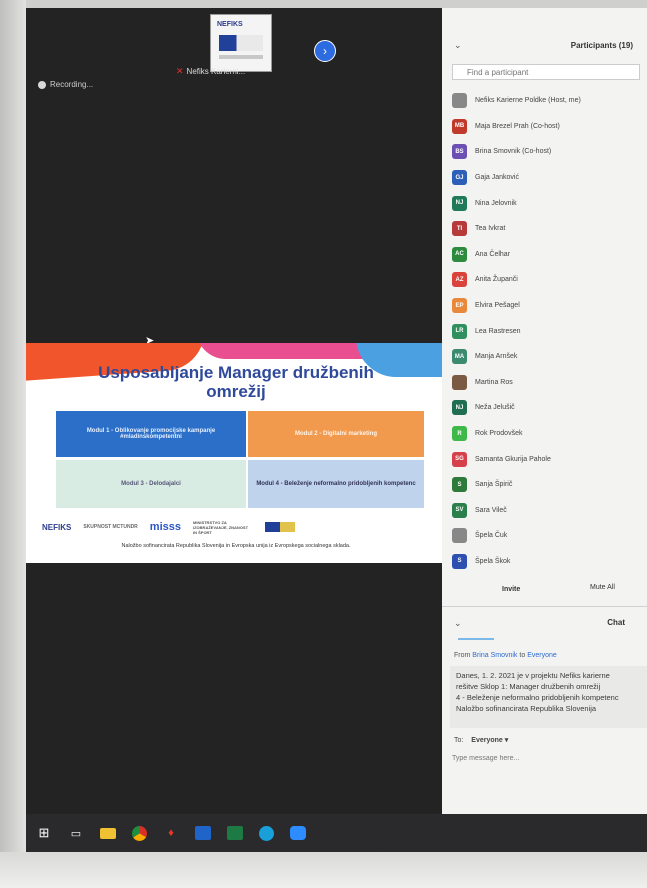  I want to click on participant-name: Samanta Gkurija Pahole, so click(513, 459).